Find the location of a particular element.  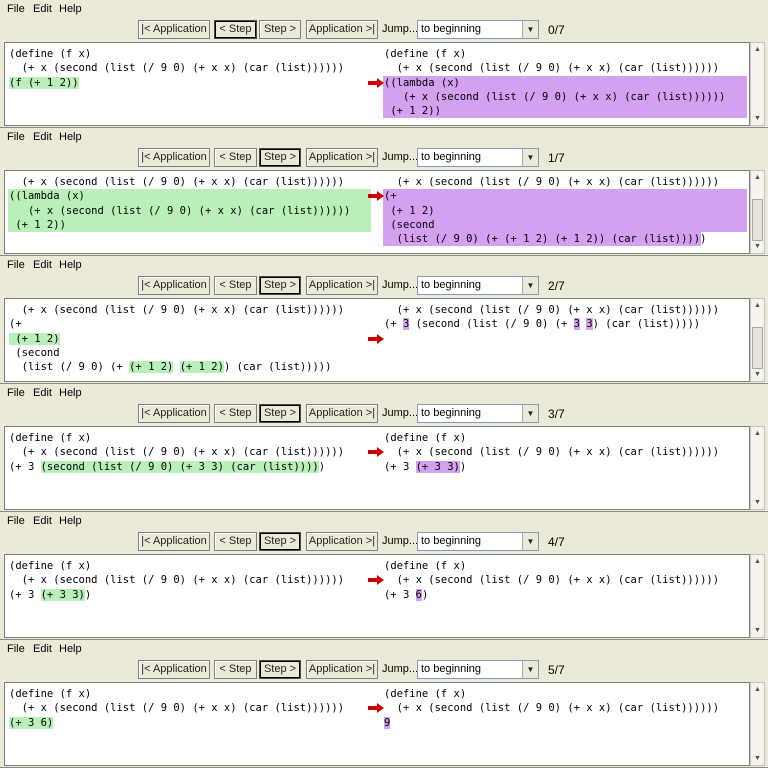

step-counter: 2/7 is located at coordinates (556, 286).